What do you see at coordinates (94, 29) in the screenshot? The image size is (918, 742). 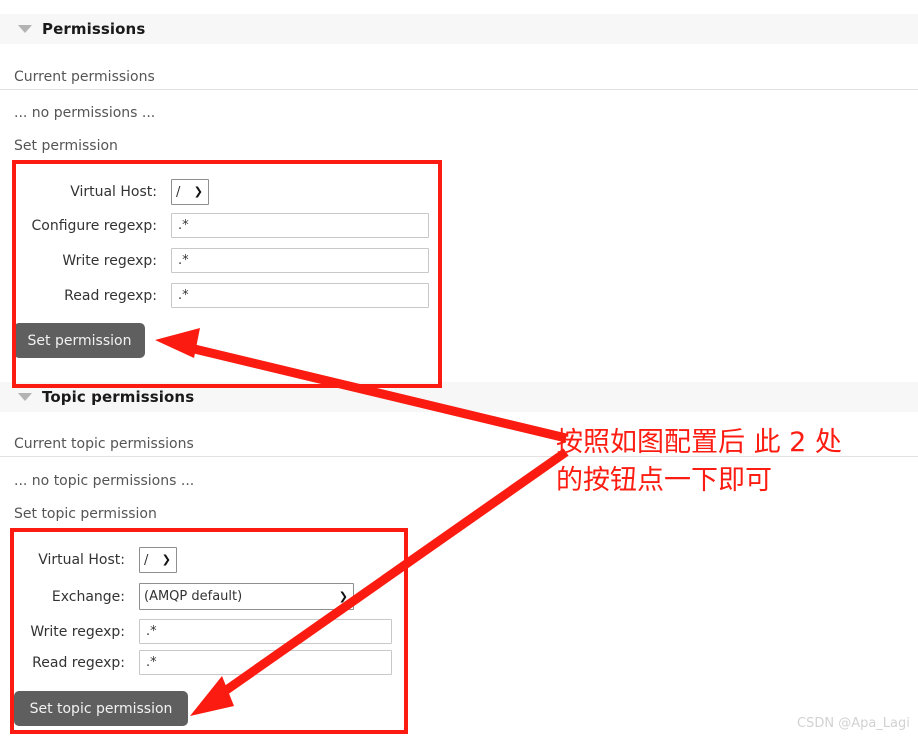 I see `permissions-section-title: Permissions` at bounding box center [94, 29].